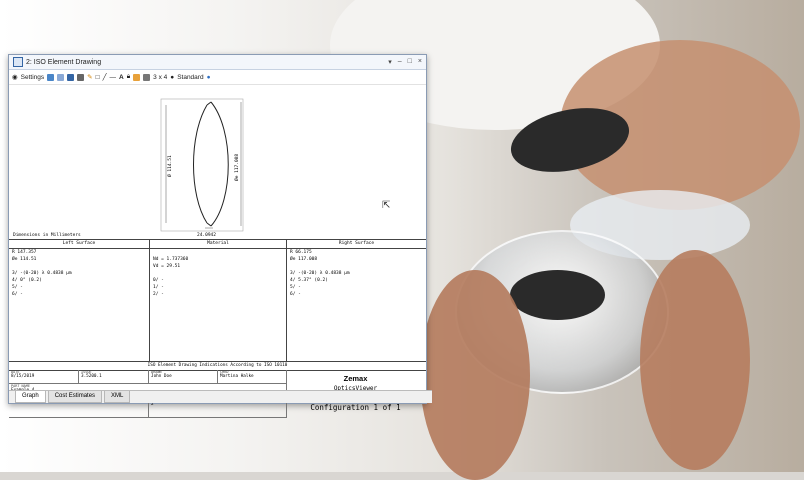 The image size is (804, 480). What do you see at coordinates (158, 294) in the screenshot?
I see `table-line: 2/ -` at bounding box center [158, 294].